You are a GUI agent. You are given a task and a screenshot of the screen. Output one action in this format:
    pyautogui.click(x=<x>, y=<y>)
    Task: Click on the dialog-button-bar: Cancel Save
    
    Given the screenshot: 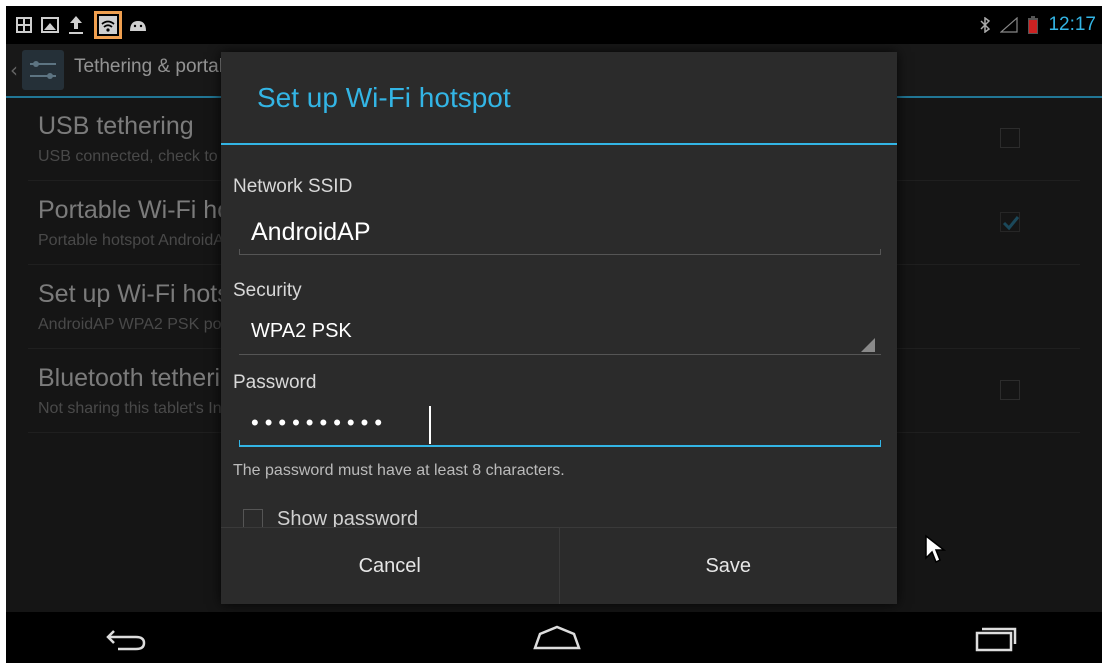 What is the action you would take?
    pyautogui.click(x=559, y=565)
    